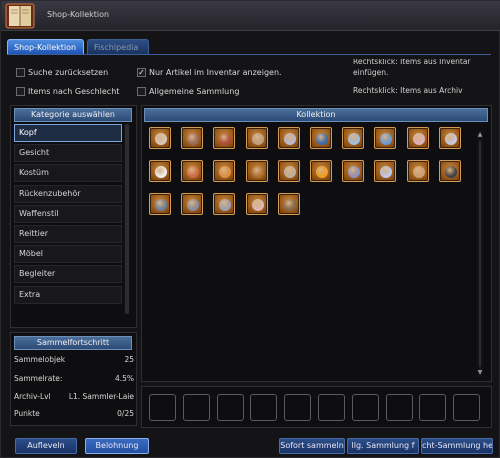  What do you see at coordinates (68, 274) in the screenshot?
I see `category-item-begleiter: Begleiter` at bounding box center [68, 274].